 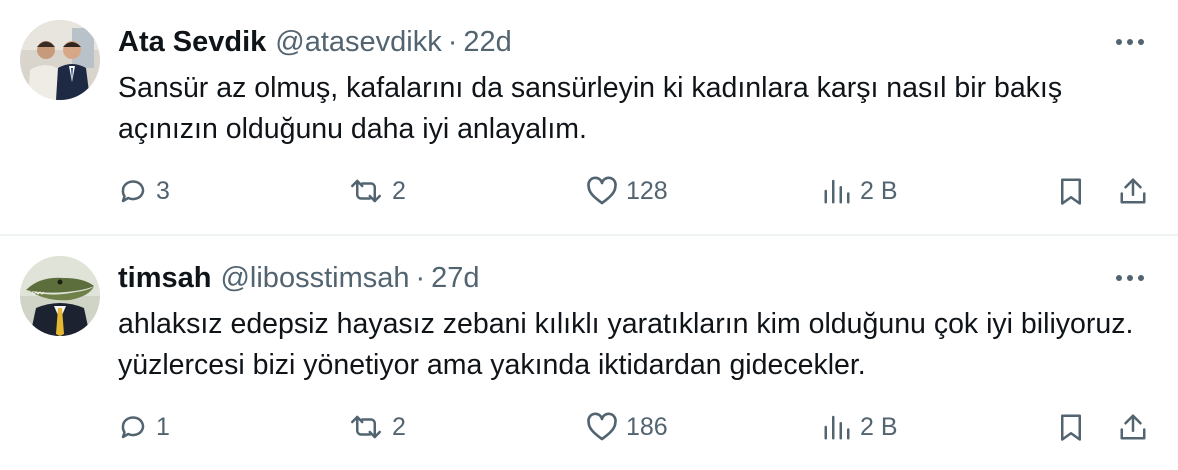 What do you see at coordinates (487, 42) in the screenshot?
I see `timestamp: 22d` at bounding box center [487, 42].